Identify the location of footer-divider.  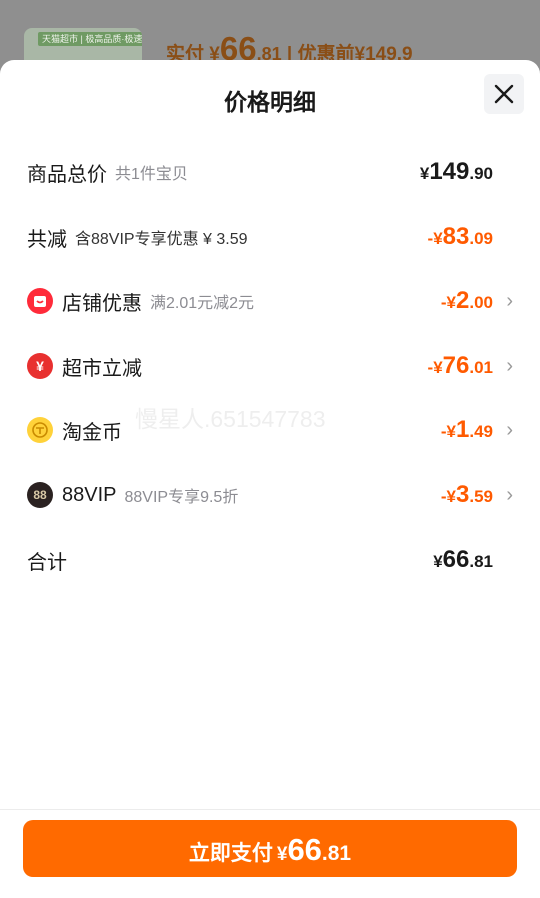
(270, 809).